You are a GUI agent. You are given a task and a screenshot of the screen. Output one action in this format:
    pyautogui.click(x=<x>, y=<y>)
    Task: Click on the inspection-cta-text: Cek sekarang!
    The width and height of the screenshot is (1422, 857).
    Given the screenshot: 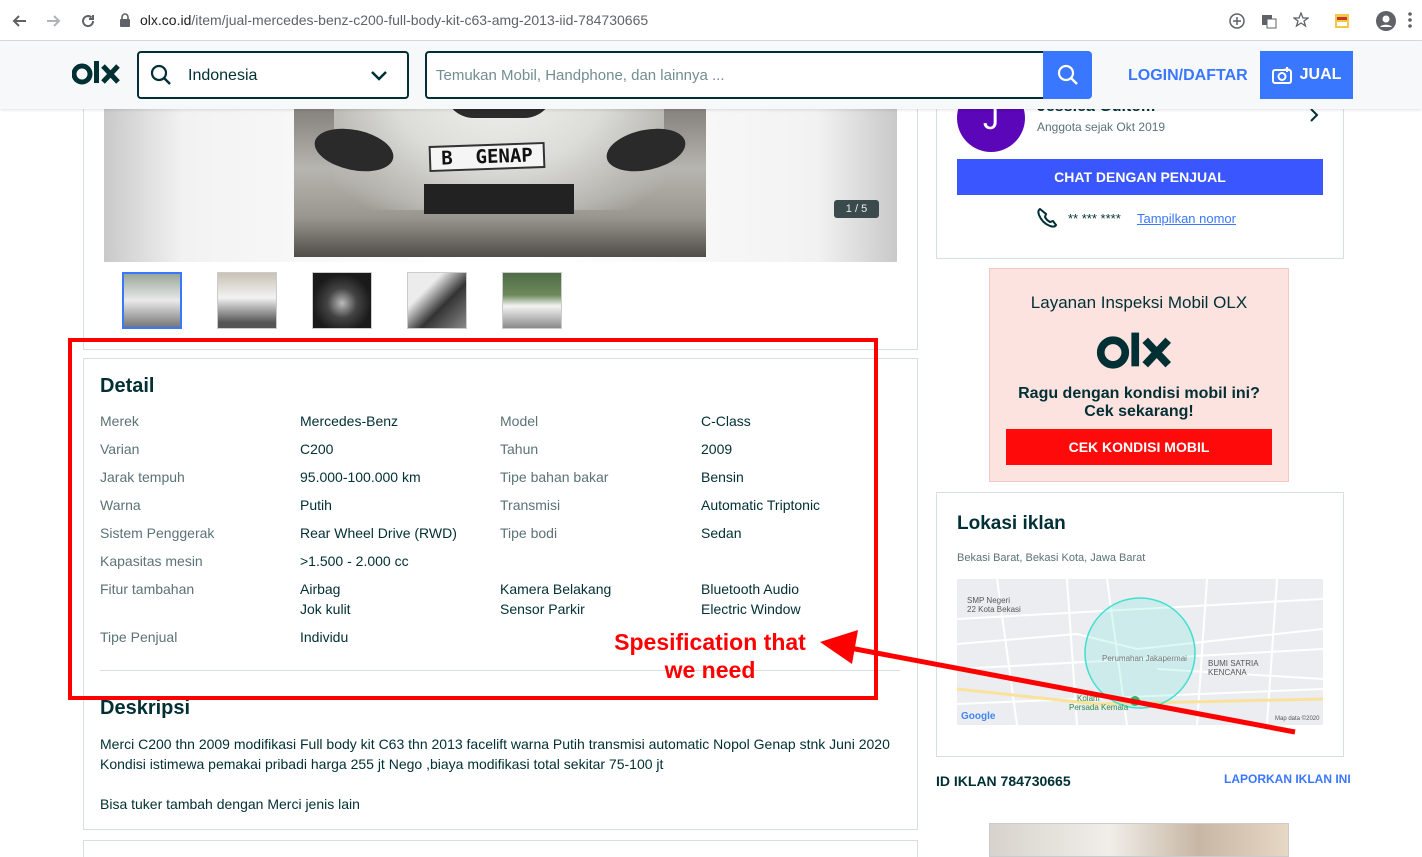 What is the action you would take?
    pyautogui.click(x=1139, y=411)
    